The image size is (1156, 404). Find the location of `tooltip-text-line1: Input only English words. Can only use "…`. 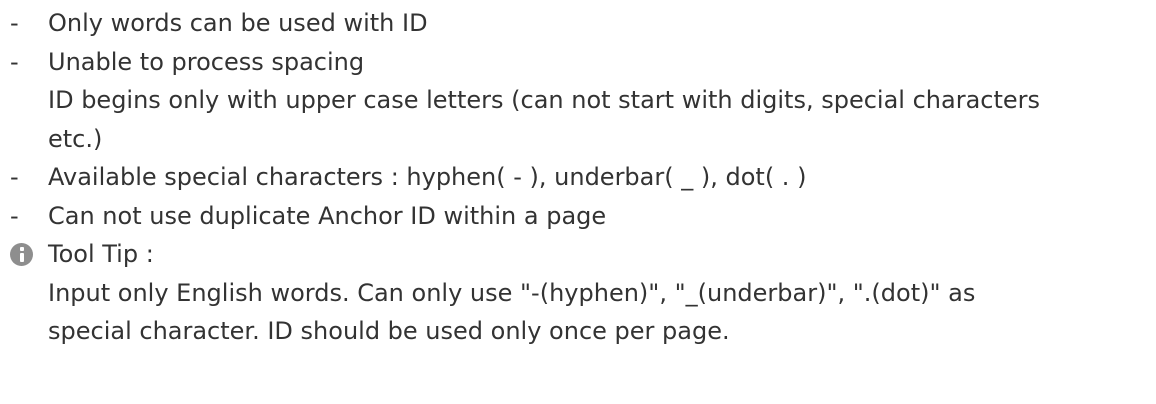

tooltip-text-line1: Input only English words. Can only use "… is located at coordinates (512, 292).